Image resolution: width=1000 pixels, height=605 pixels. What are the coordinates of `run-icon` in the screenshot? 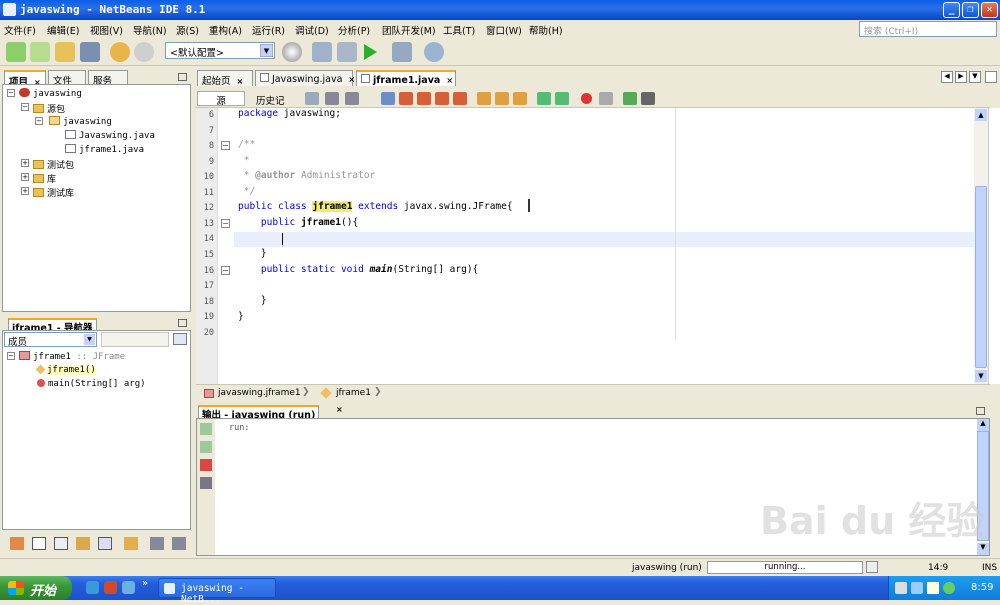 It's located at (370, 52).